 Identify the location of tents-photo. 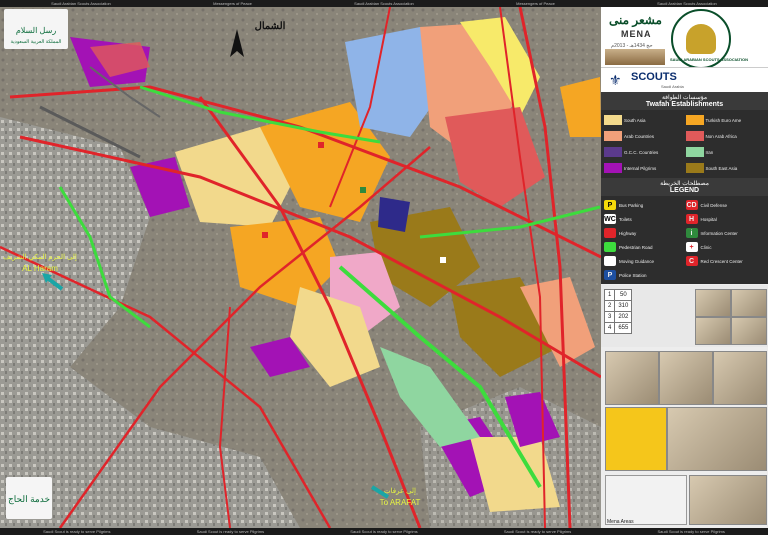
(728, 500).